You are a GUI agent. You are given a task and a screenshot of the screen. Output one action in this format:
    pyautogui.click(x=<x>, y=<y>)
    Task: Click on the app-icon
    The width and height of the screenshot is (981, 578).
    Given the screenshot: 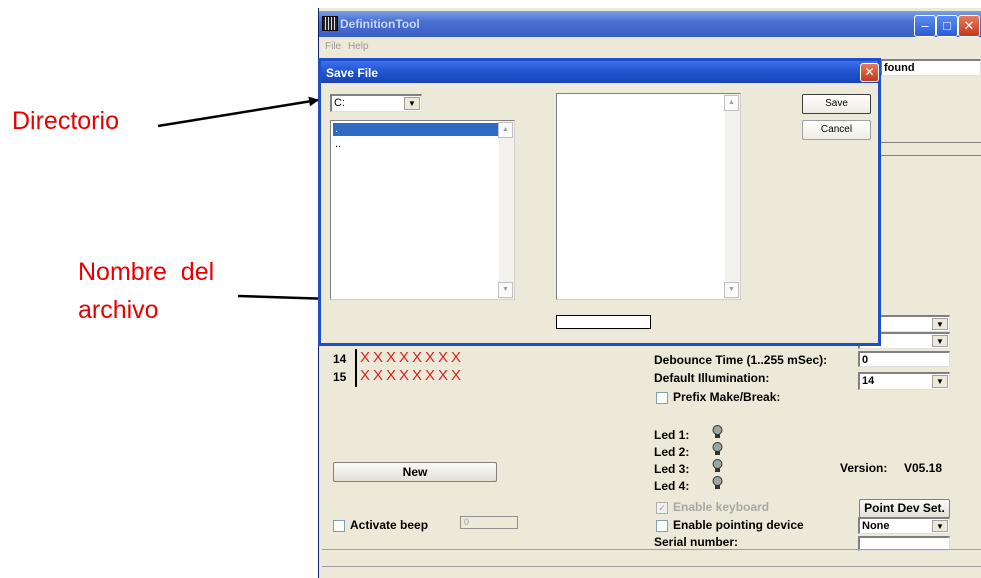 What is the action you would take?
    pyautogui.click(x=330, y=23)
    